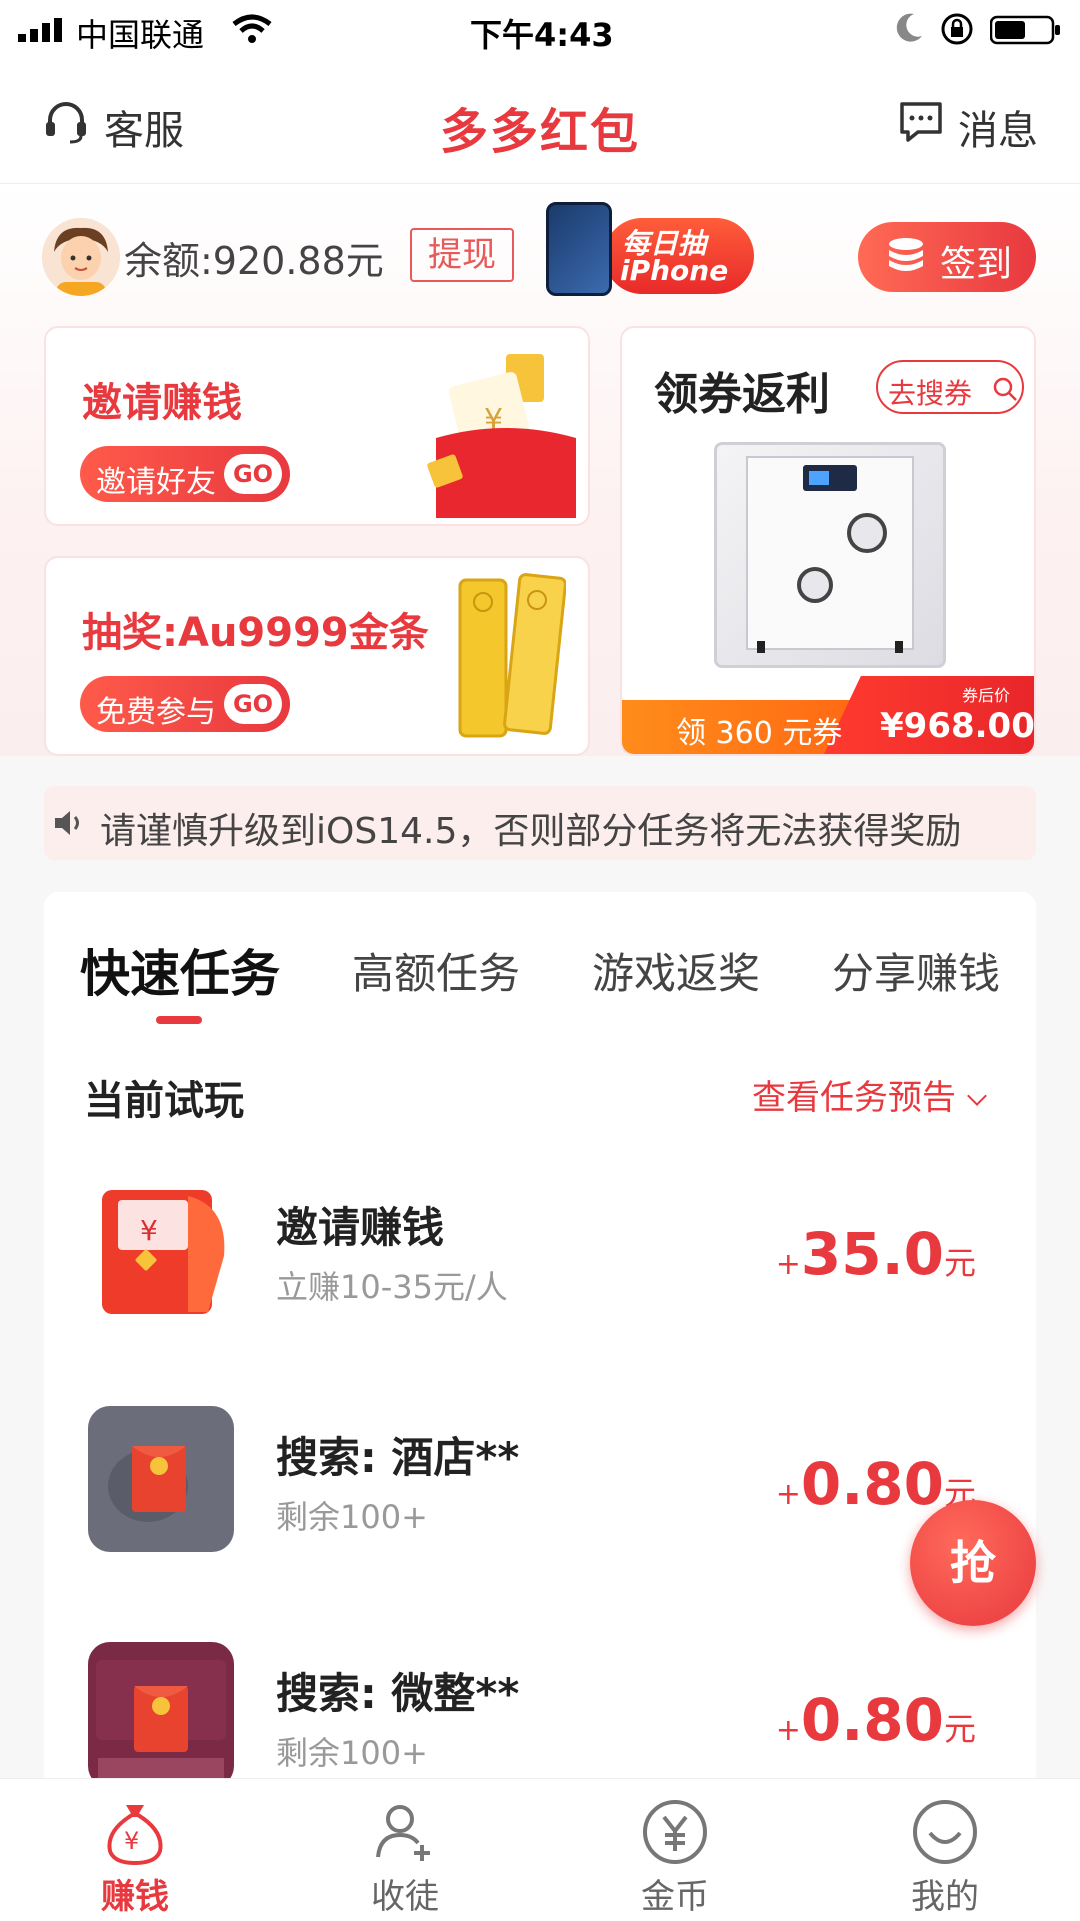  I want to click on printer-illustration, so click(830, 554).